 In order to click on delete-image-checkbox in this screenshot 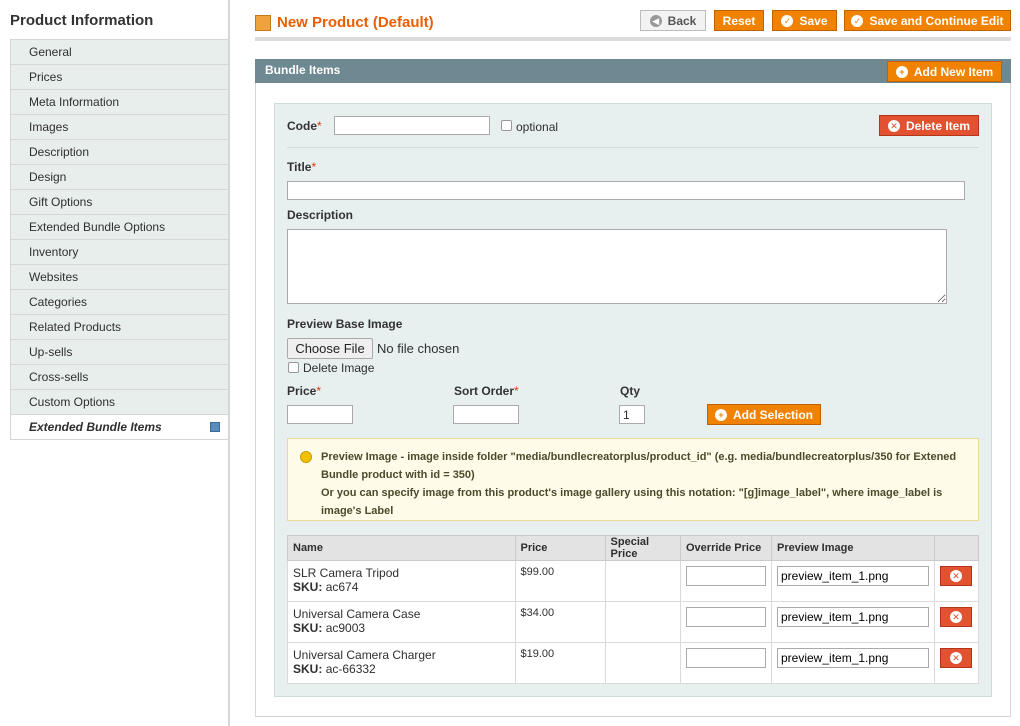, I will do `click(293, 367)`.